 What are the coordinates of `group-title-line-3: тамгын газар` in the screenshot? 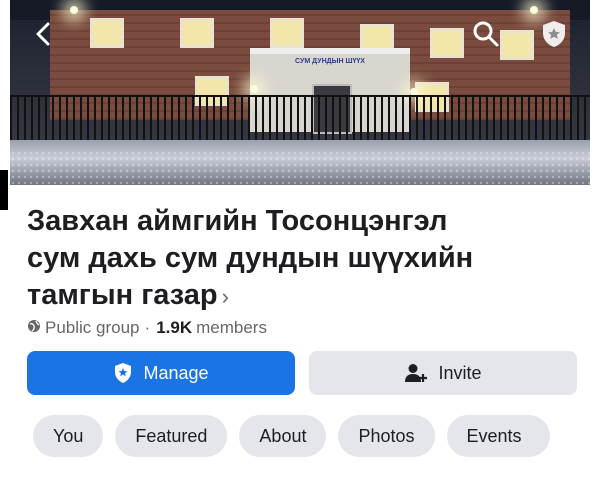 It's located at (122, 295).